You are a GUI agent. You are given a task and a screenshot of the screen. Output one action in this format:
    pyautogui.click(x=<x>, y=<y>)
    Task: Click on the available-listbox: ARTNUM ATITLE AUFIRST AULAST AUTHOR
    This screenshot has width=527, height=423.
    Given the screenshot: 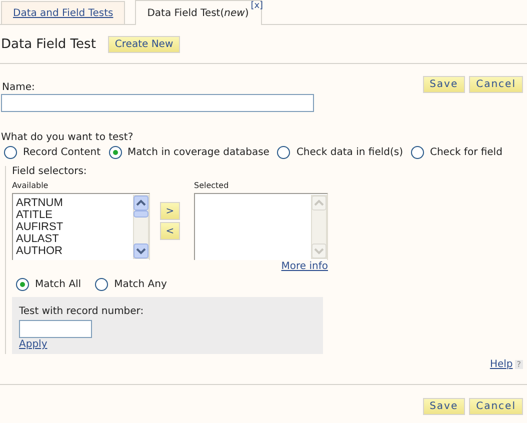 What is the action you would take?
    pyautogui.click(x=81, y=226)
    